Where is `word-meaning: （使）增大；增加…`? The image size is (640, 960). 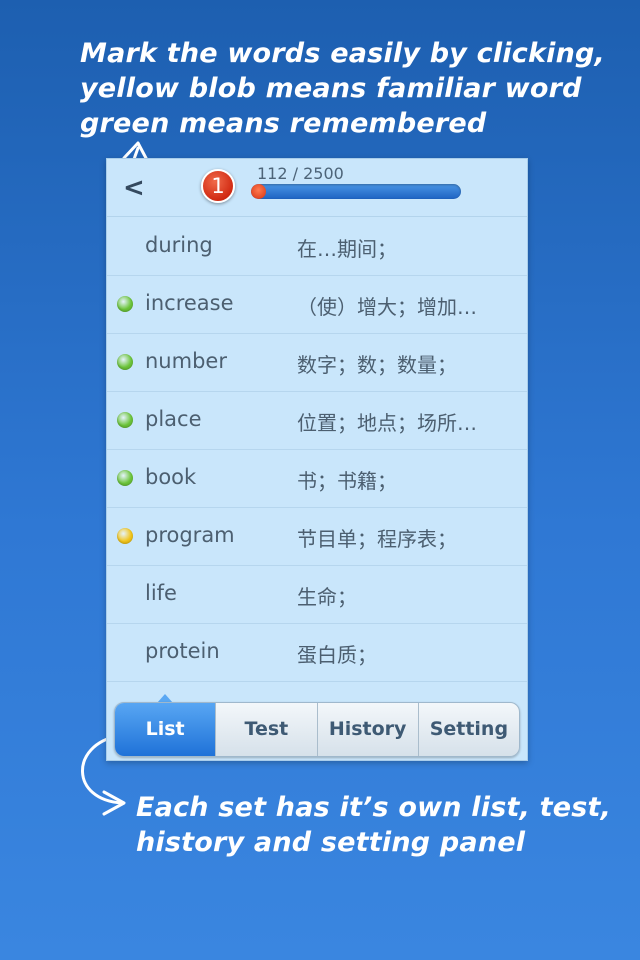
word-meaning: （使）增大；增加… is located at coordinates (387, 307).